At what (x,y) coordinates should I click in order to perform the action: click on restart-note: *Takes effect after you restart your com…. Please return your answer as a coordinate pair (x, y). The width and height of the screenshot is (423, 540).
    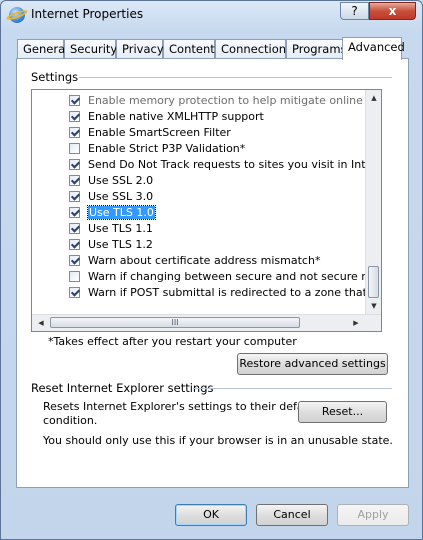
    Looking at the image, I should click on (172, 341).